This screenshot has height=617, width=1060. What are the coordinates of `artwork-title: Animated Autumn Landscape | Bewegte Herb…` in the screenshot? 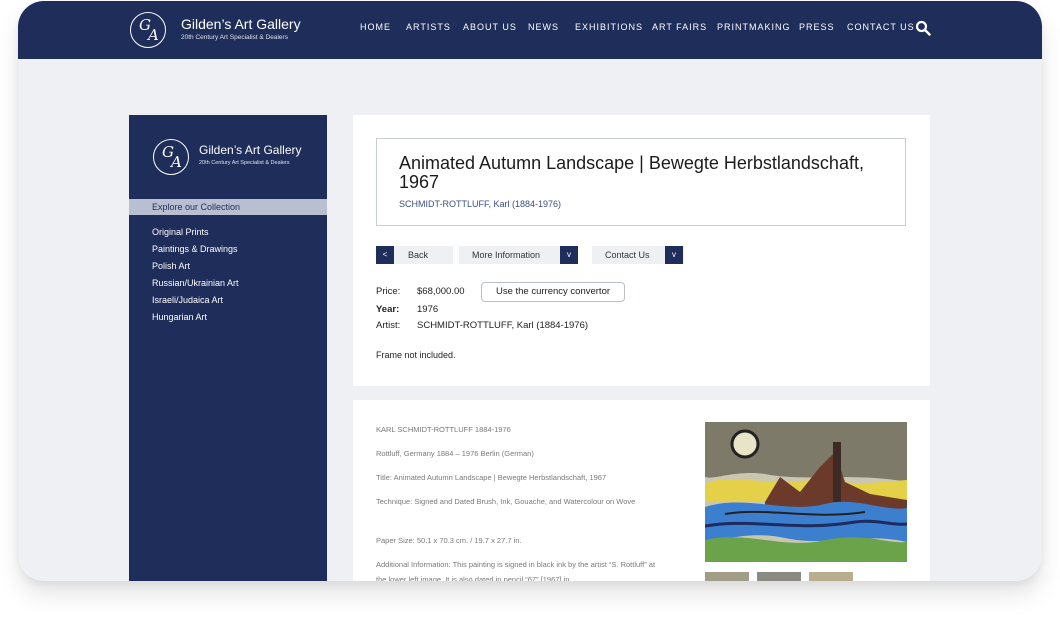 It's located at (631, 172).